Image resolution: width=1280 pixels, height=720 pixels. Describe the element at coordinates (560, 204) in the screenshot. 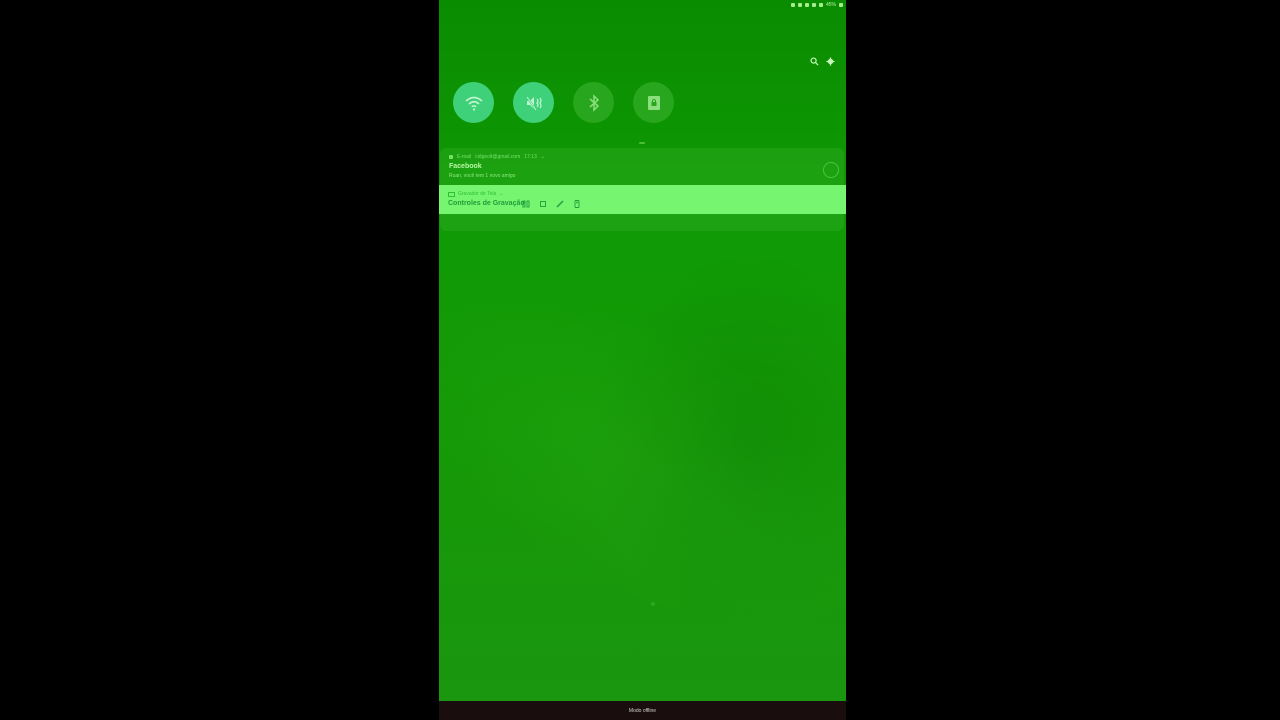

I see `draw-pen-icon` at that location.